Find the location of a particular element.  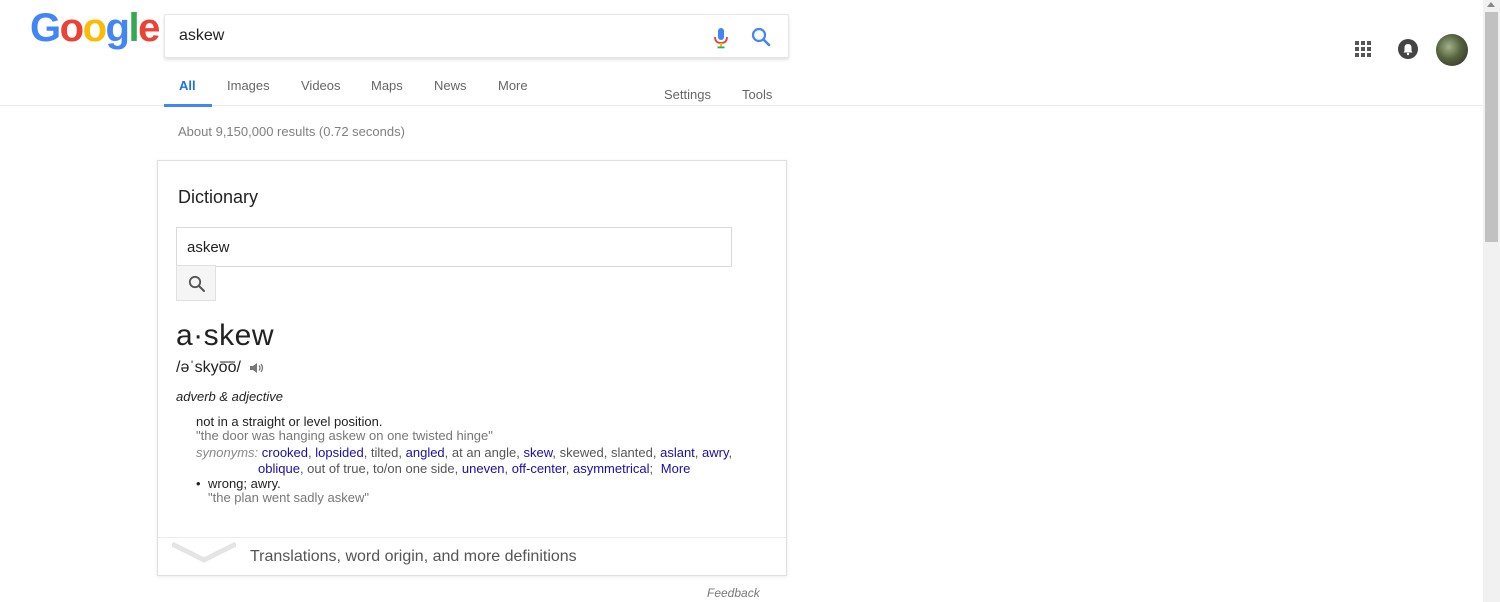

result-stats: About 9,150,000 results (0.72 seconds) is located at coordinates (291, 131).